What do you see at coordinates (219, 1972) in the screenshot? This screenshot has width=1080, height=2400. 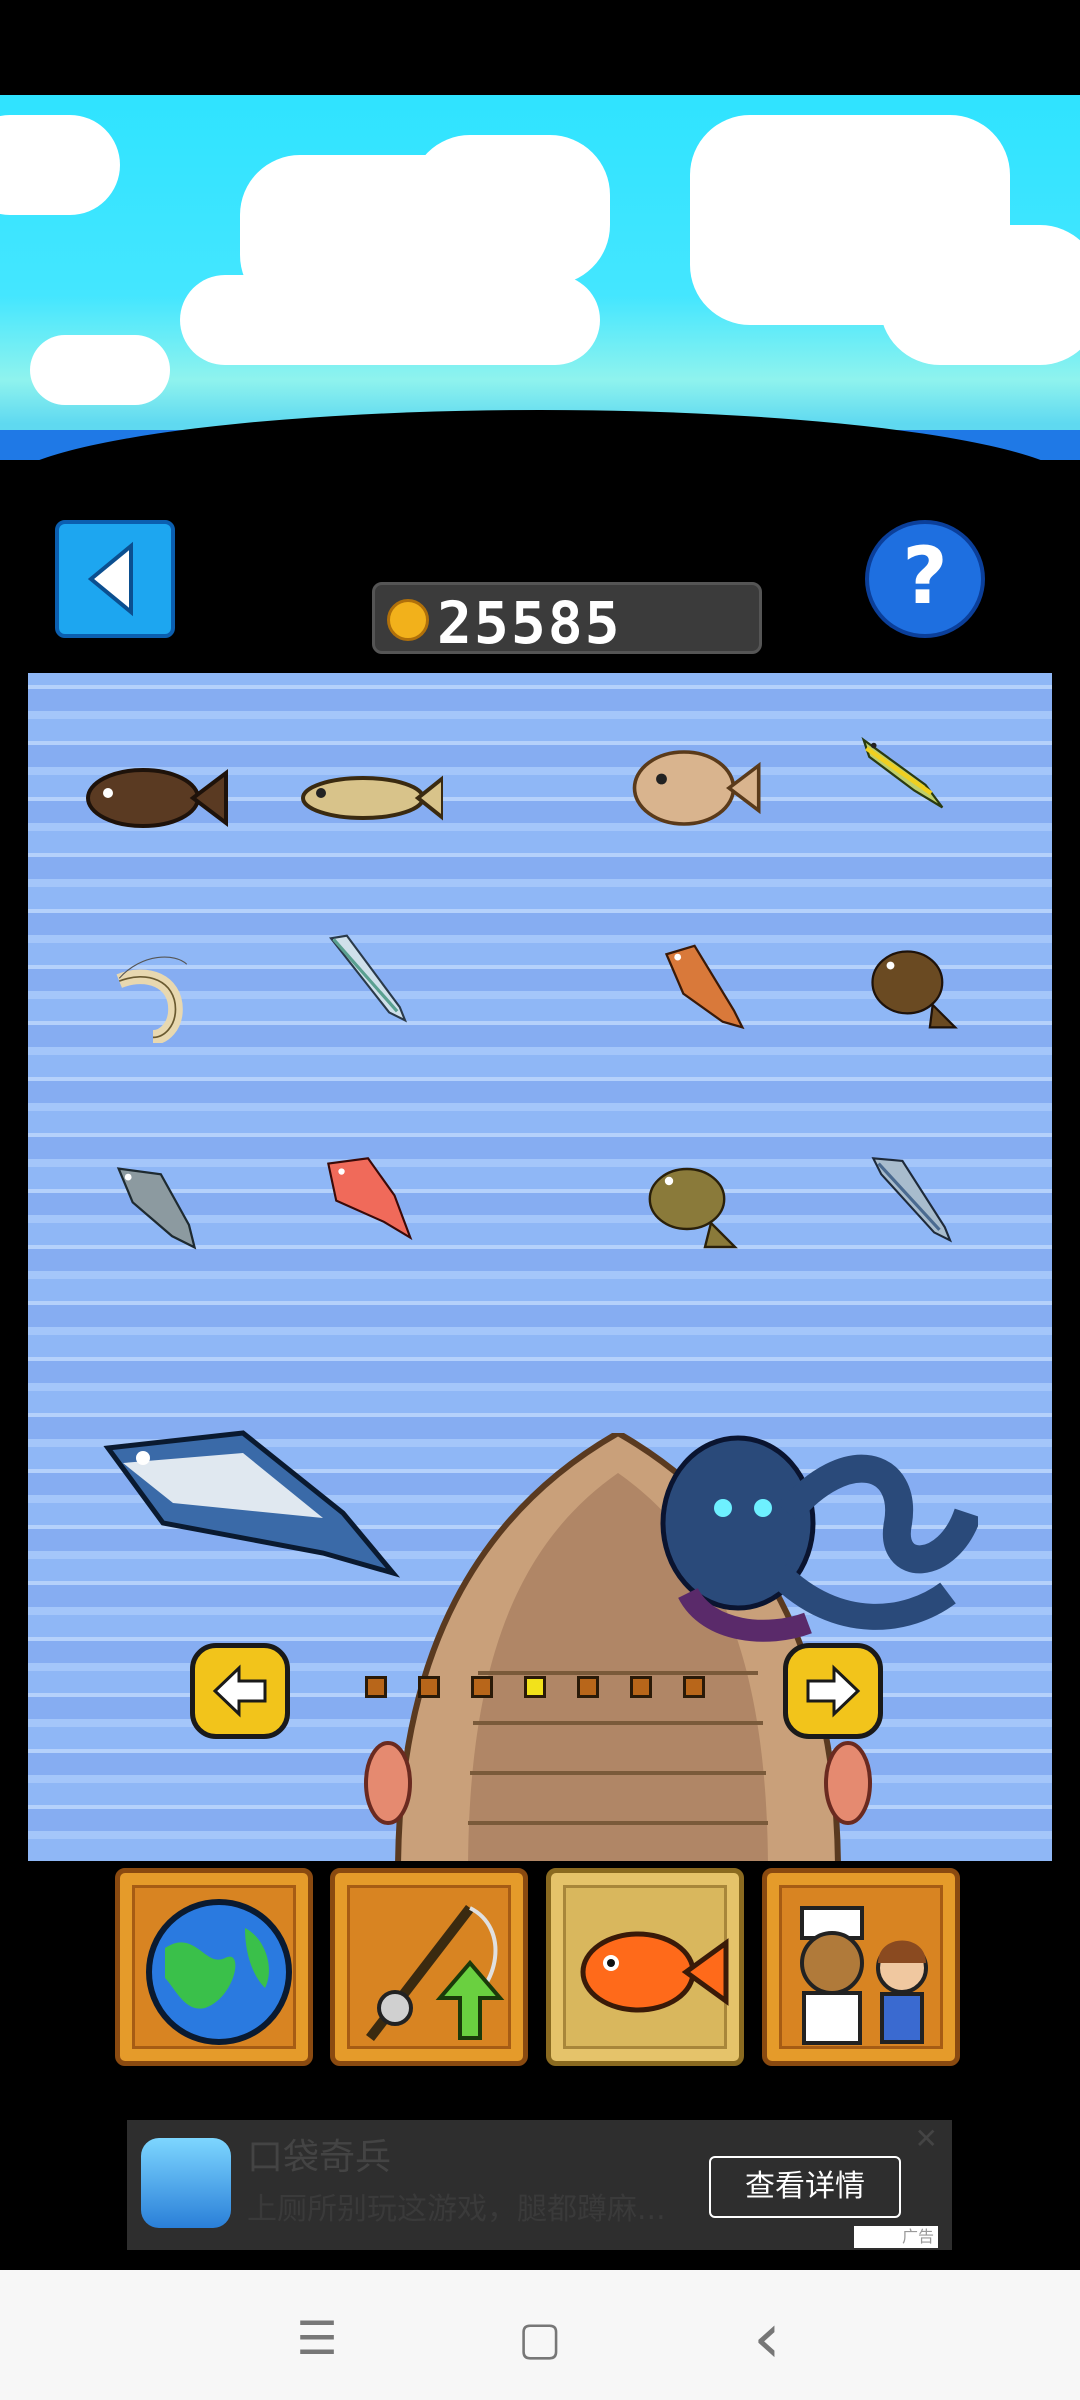 I see `world-map-icon` at bounding box center [219, 1972].